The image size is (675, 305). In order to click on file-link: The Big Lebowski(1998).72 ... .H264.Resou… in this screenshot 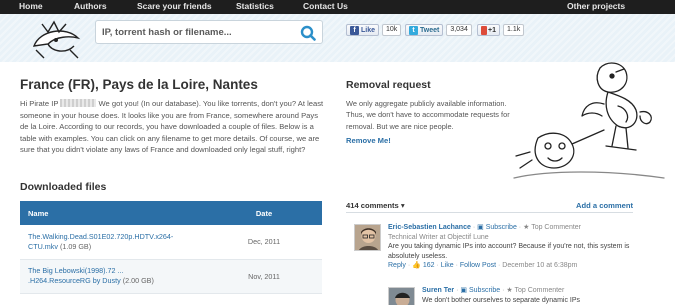, I will do `click(76, 275)`.